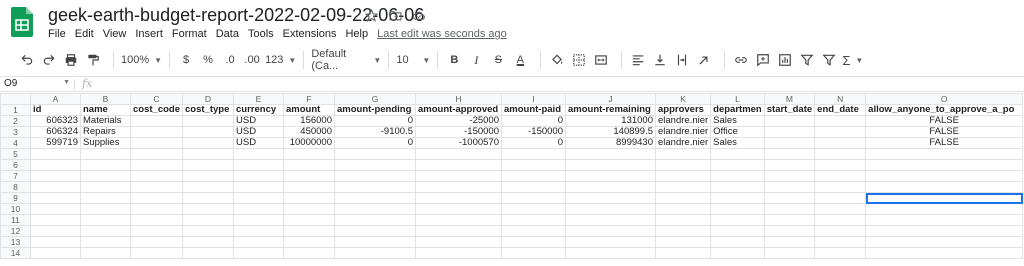  What do you see at coordinates (395, 15) in the screenshot?
I see `move-folder-icon` at bounding box center [395, 15].